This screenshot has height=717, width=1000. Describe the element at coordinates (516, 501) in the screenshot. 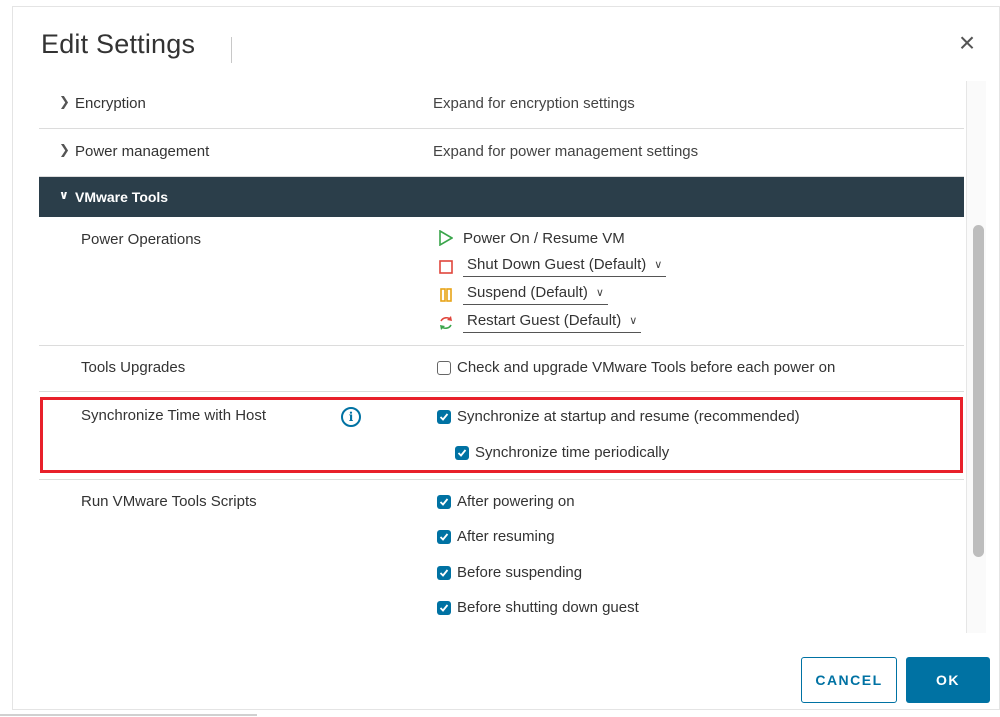

I see `after-power-on-text: After powering on` at that location.